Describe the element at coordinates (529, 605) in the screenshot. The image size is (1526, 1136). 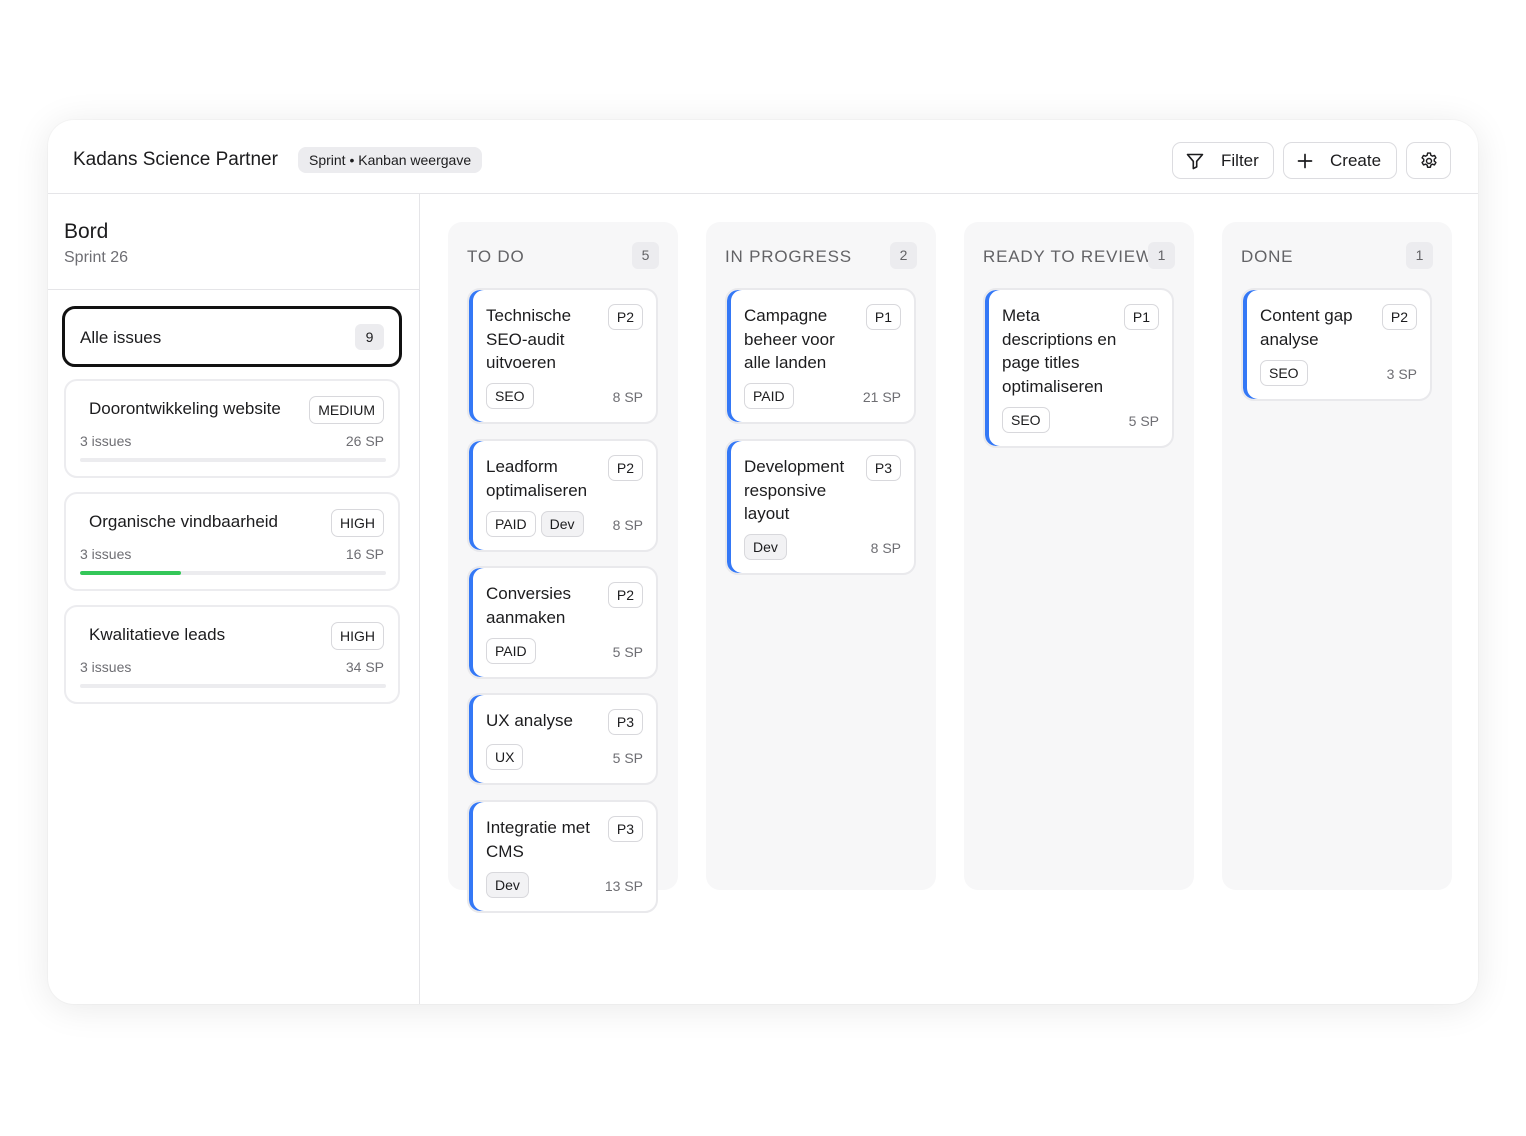
I see `card-title: Conversies aanmaken` at that location.